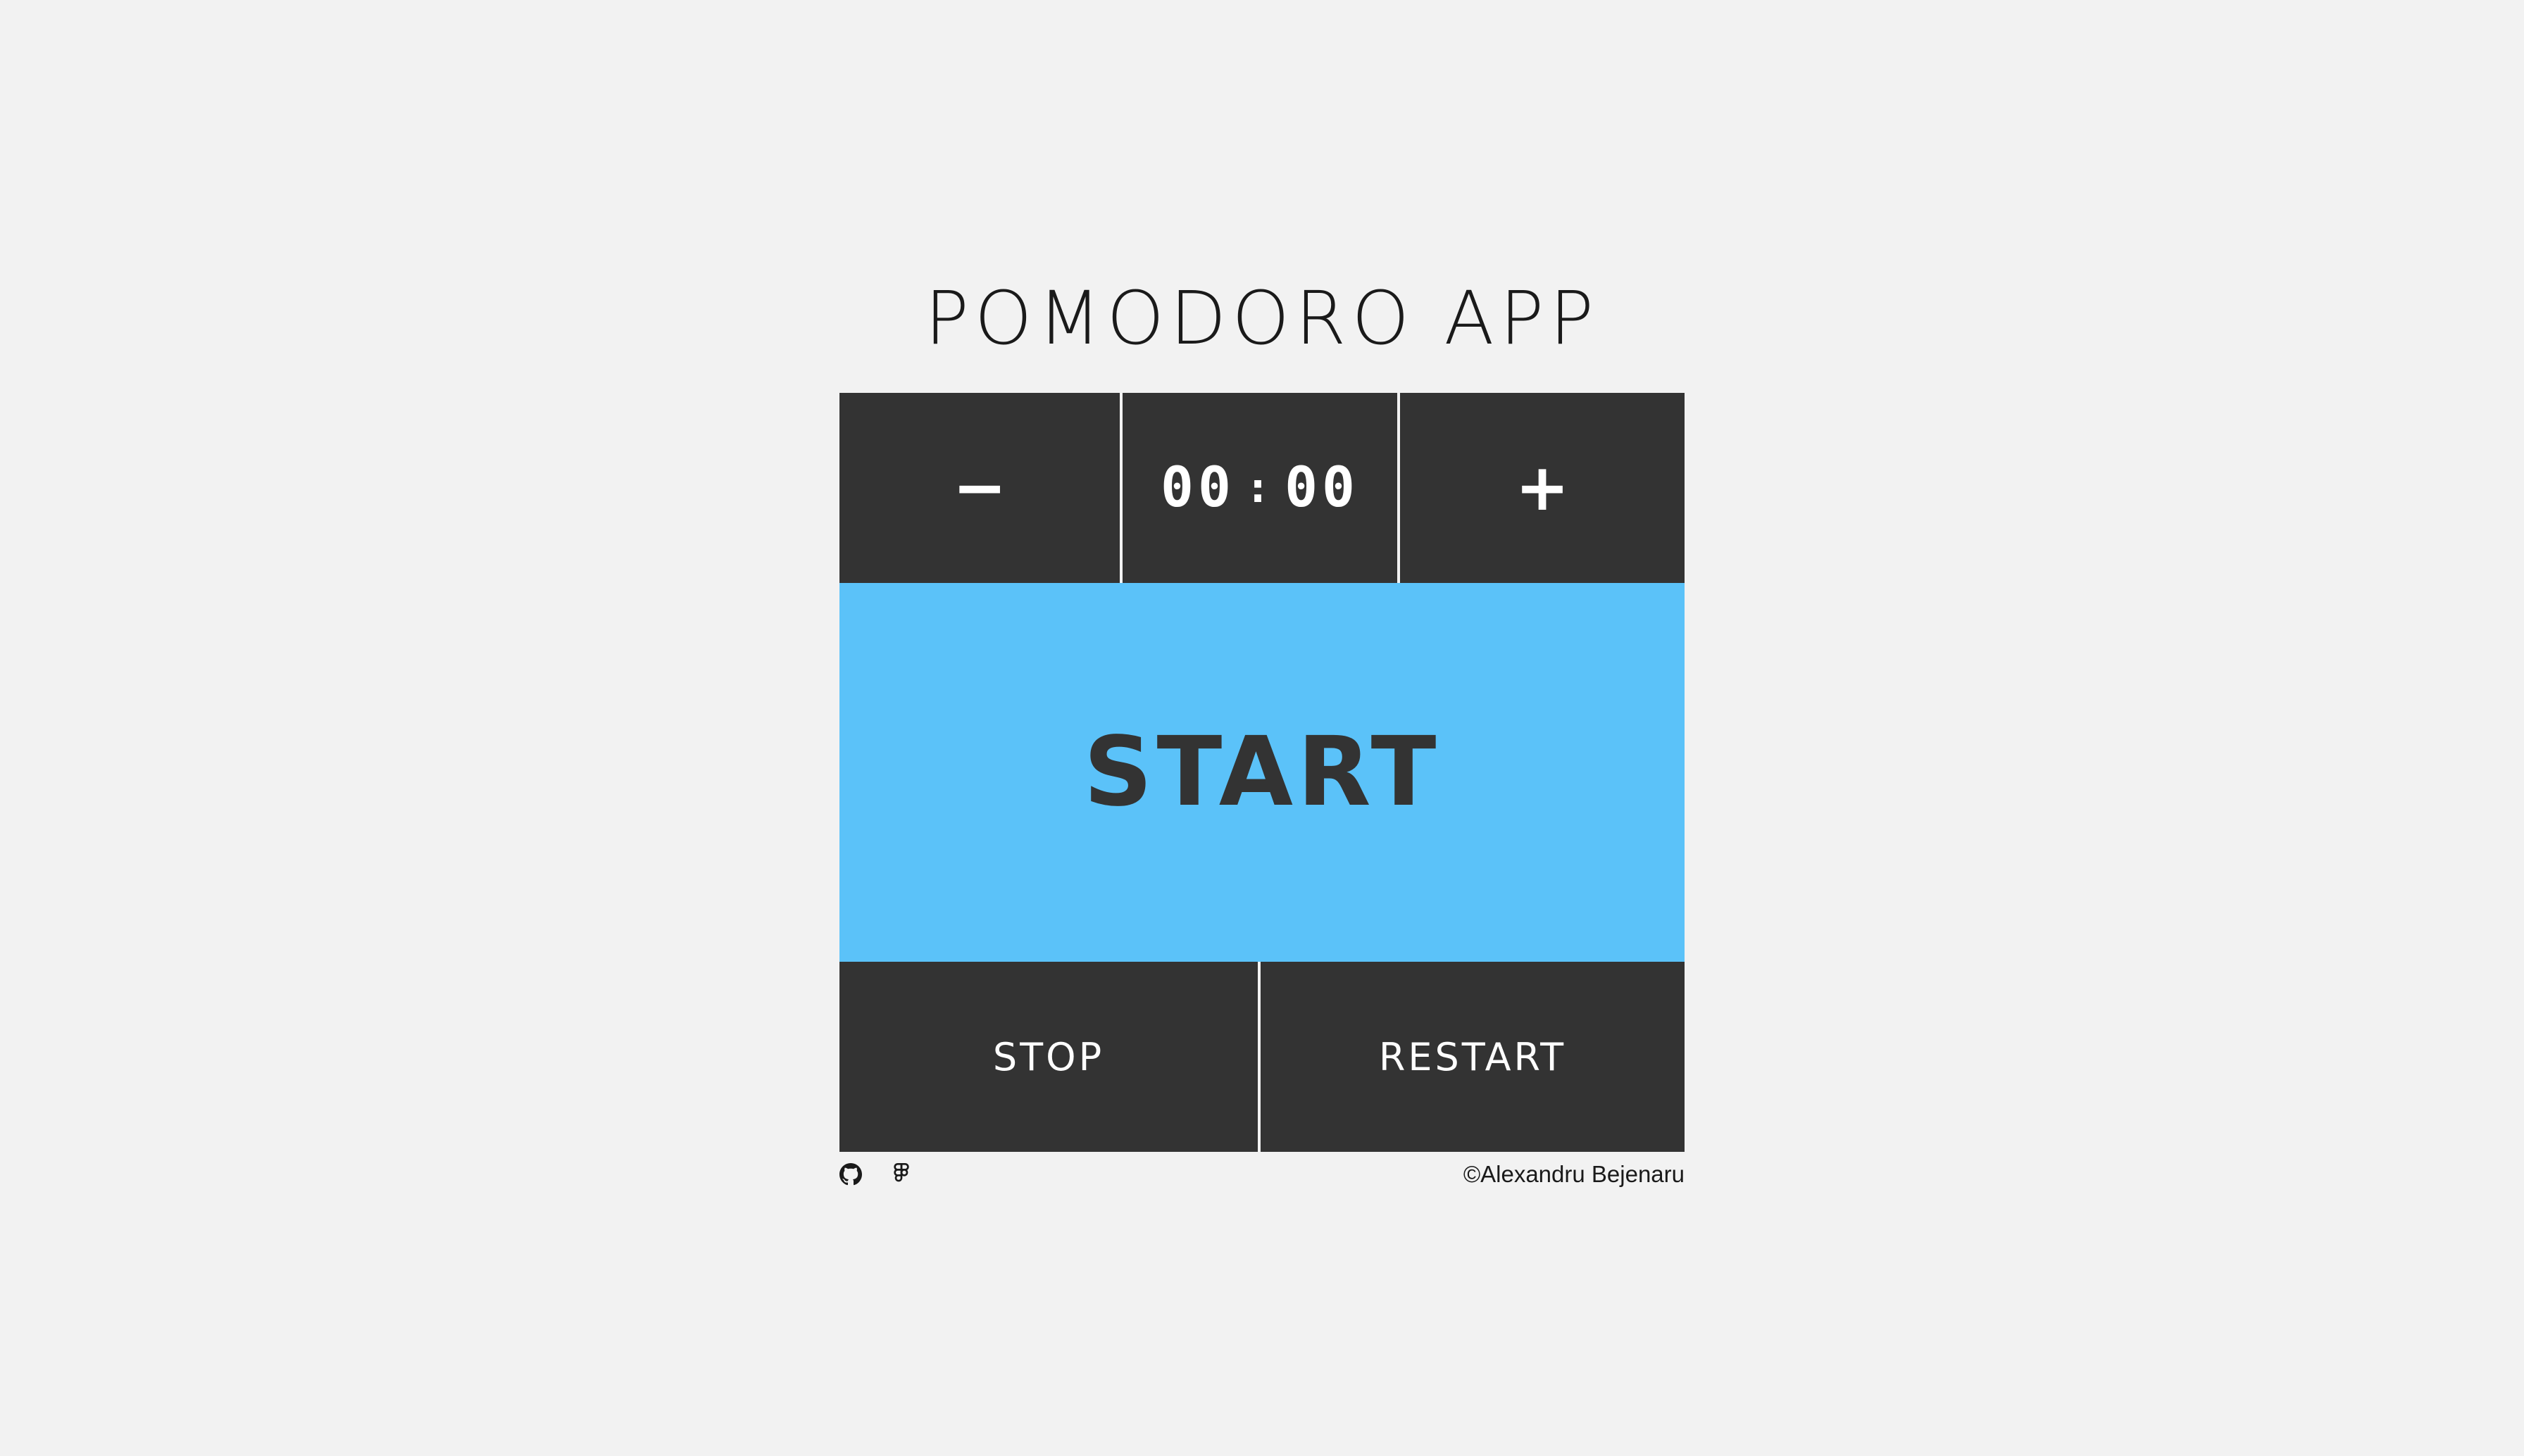  I want to click on start-button-label: START, so click(1262, 772).